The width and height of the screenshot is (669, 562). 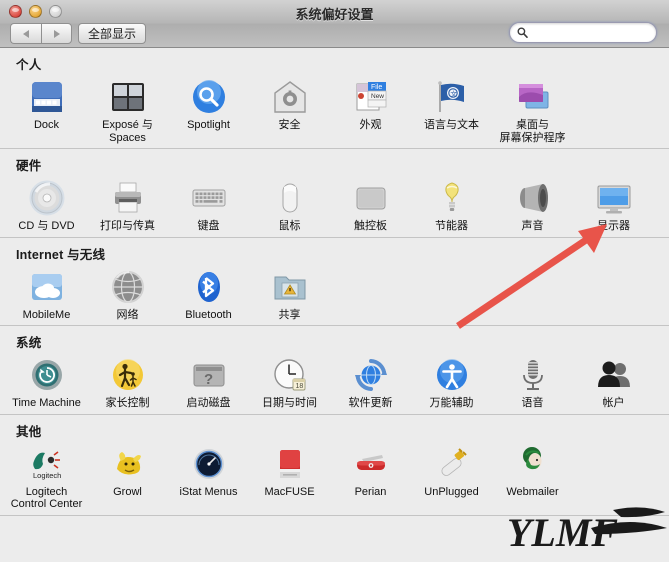 I want to click on pref-item-date-time: 18 日期与时间, so click(x=289, y=383).